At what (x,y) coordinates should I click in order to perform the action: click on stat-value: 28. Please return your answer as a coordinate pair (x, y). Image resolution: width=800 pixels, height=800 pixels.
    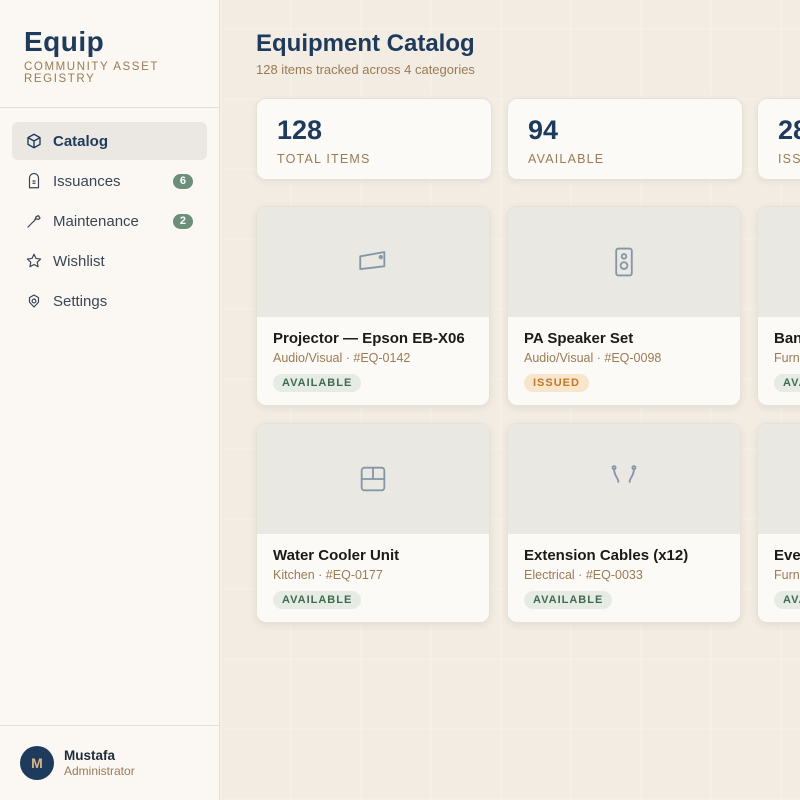
    Looking at the image, I should click on (789, 130).